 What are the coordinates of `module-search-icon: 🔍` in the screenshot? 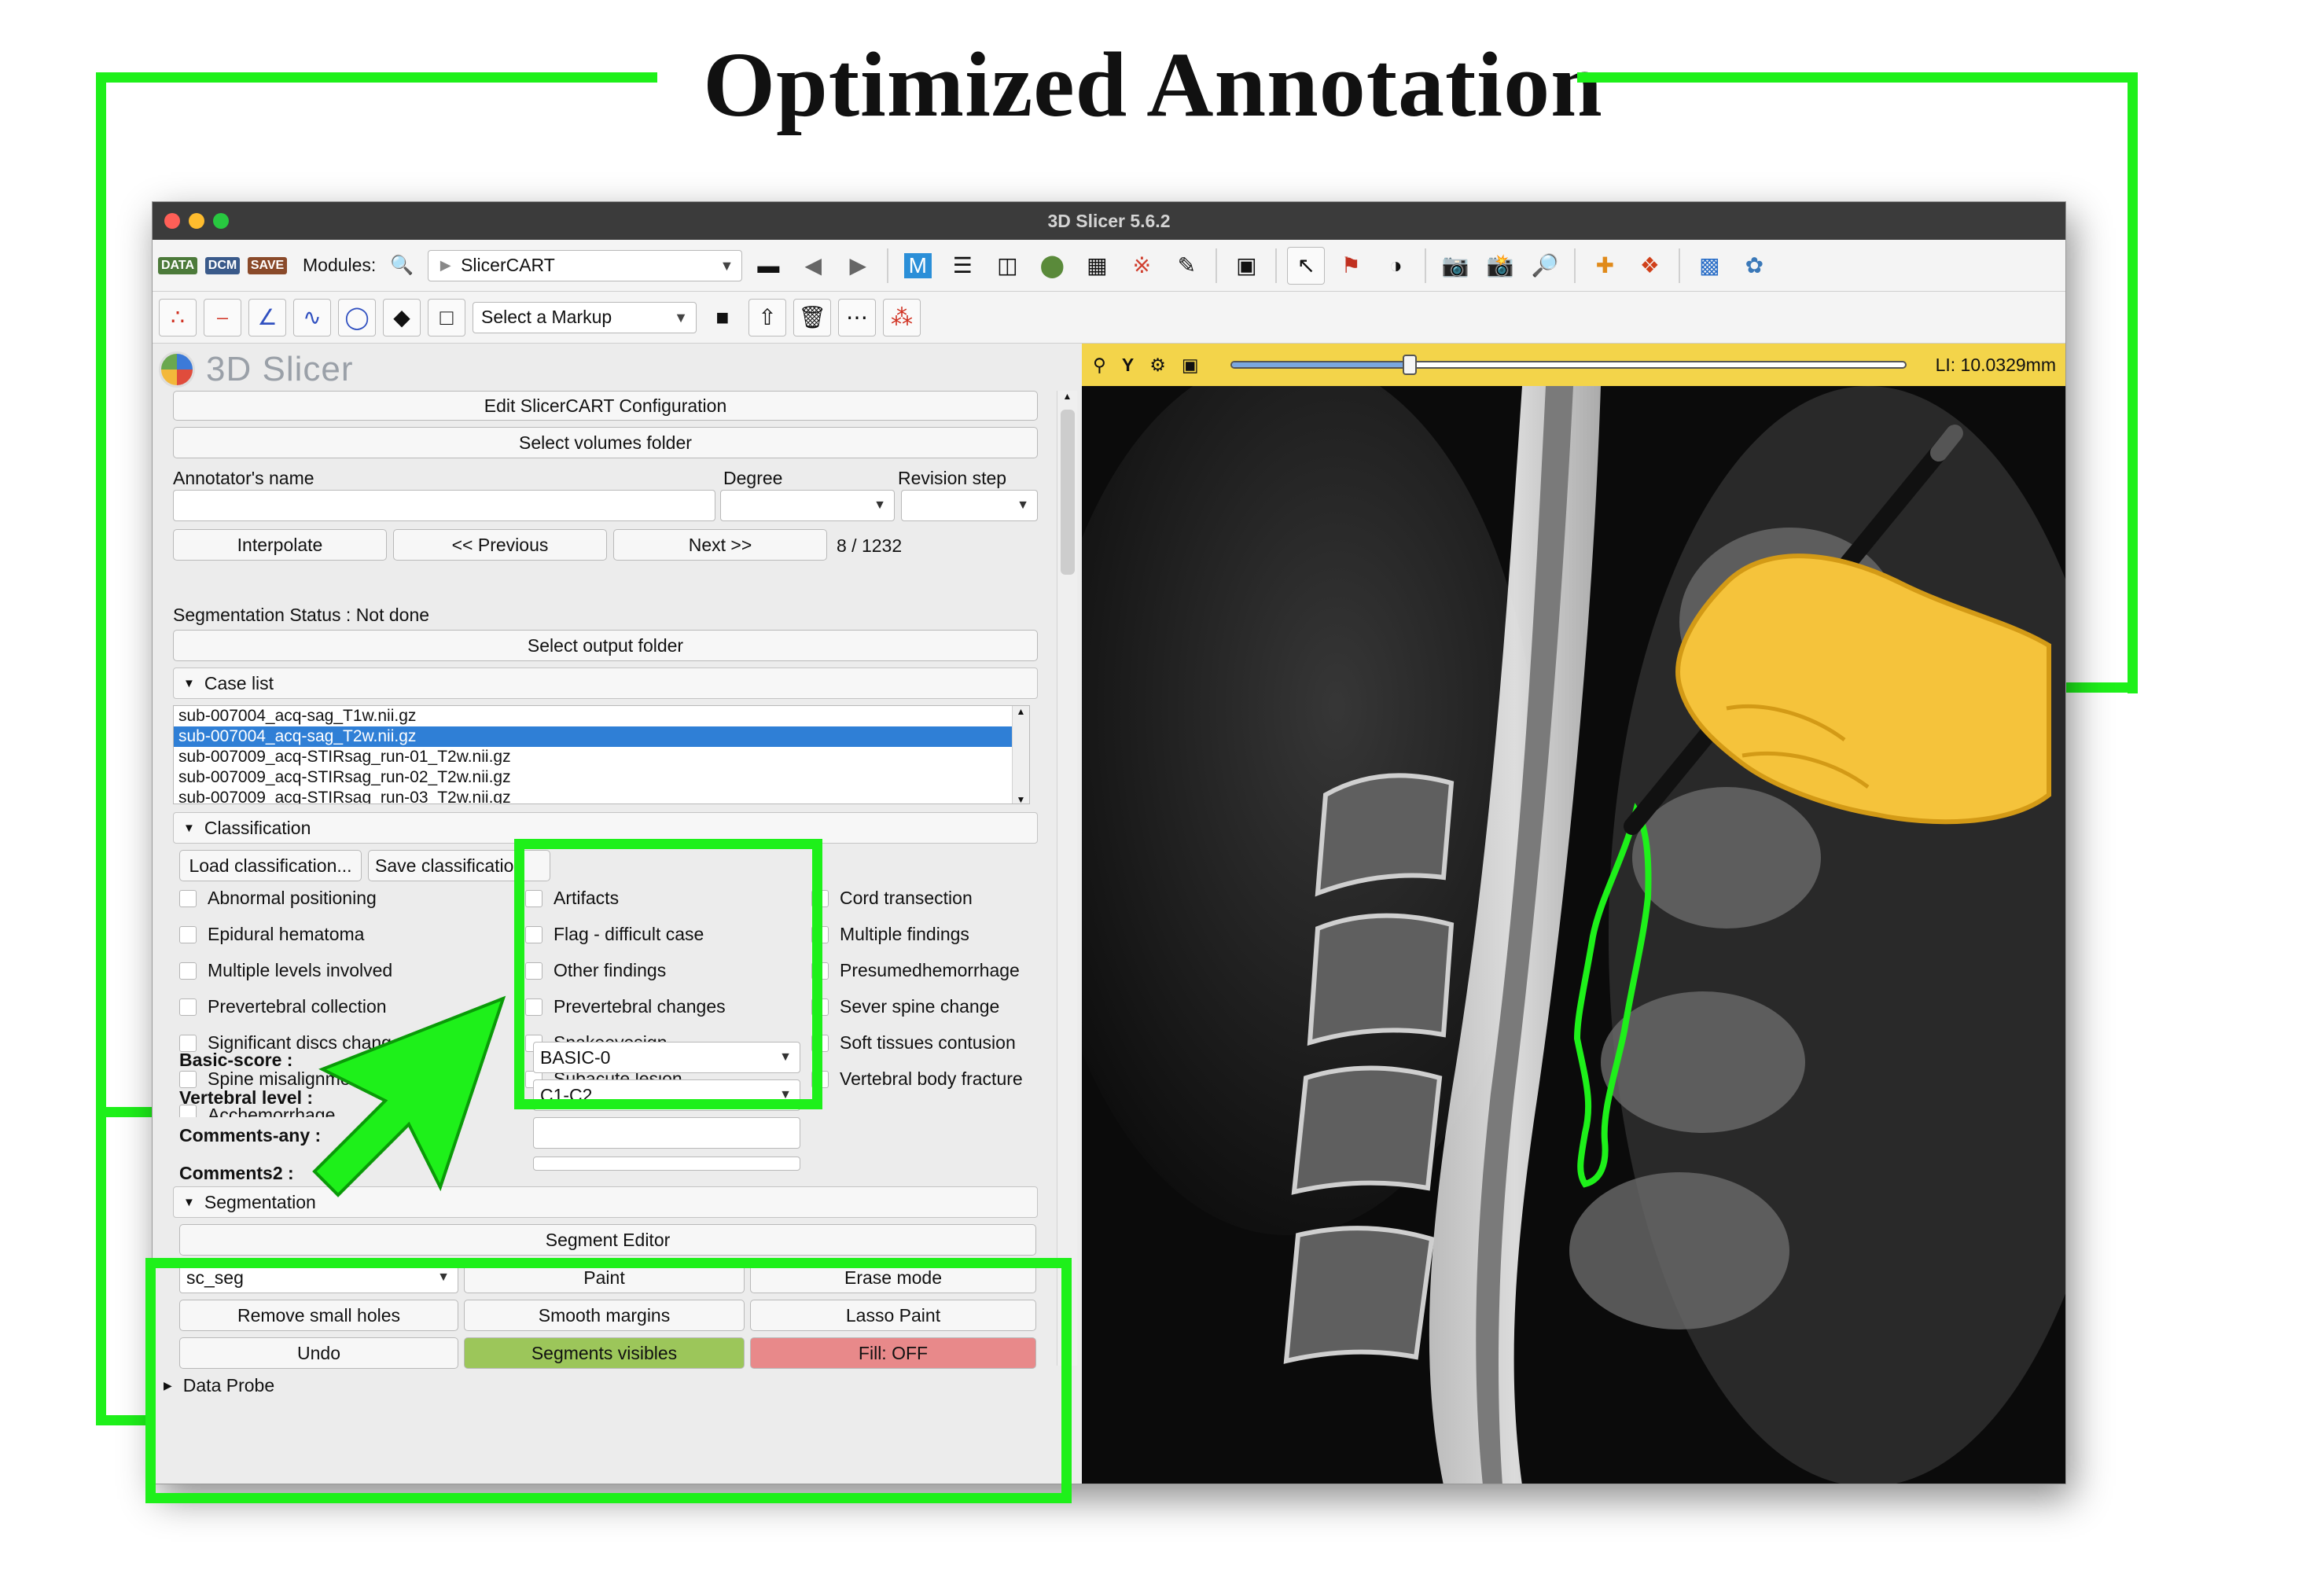 It's located at (402, 266).